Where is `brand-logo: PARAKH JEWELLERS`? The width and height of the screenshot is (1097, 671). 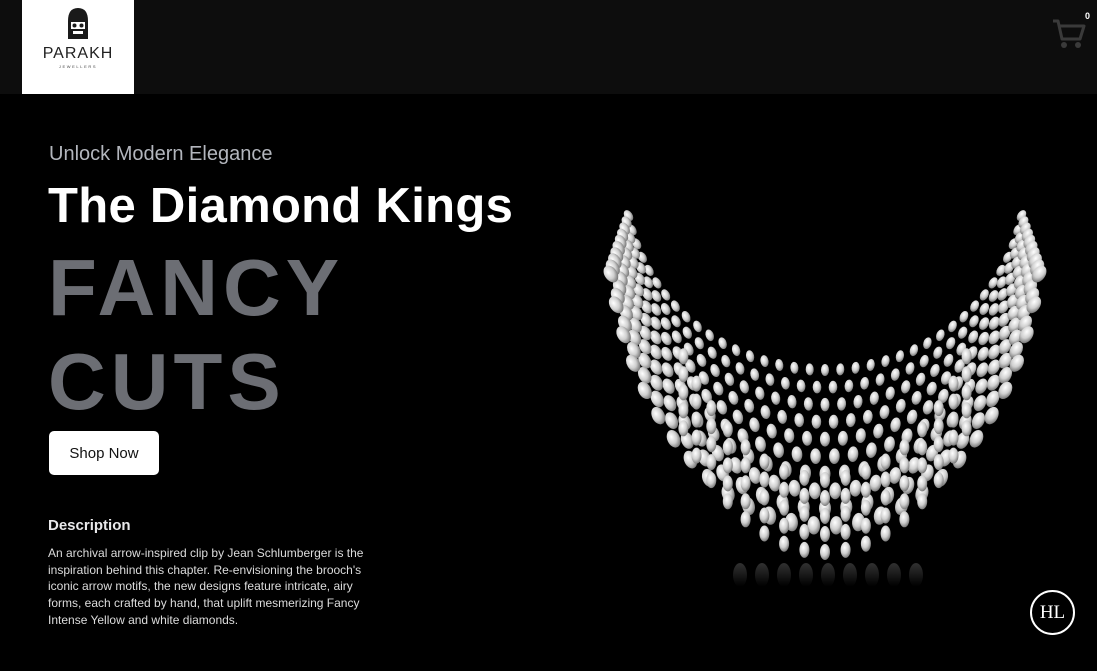 brand-logo: PARAKH JEWELLERS is located at coordinates (78, 47).